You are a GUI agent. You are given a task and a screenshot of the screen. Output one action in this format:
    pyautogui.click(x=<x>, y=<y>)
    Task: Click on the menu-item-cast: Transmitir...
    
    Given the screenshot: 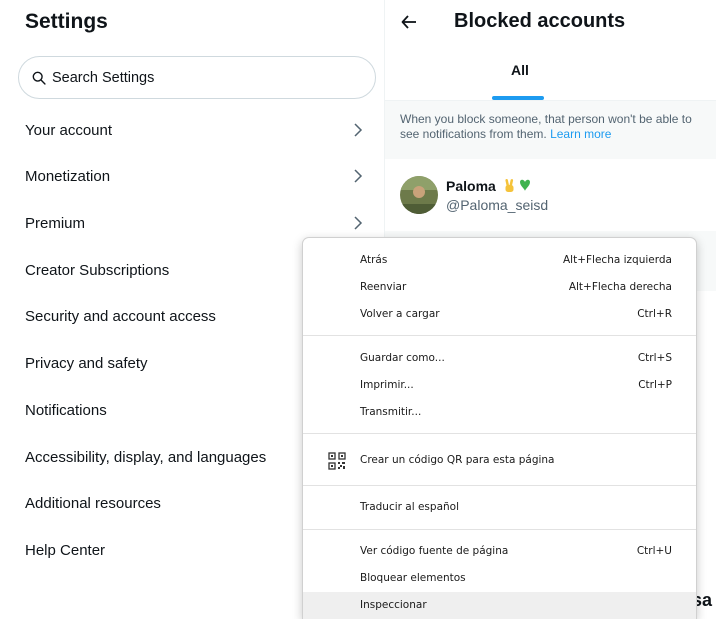 What is the action you would take?
    pyautogui.click(x=499, y=412)
    